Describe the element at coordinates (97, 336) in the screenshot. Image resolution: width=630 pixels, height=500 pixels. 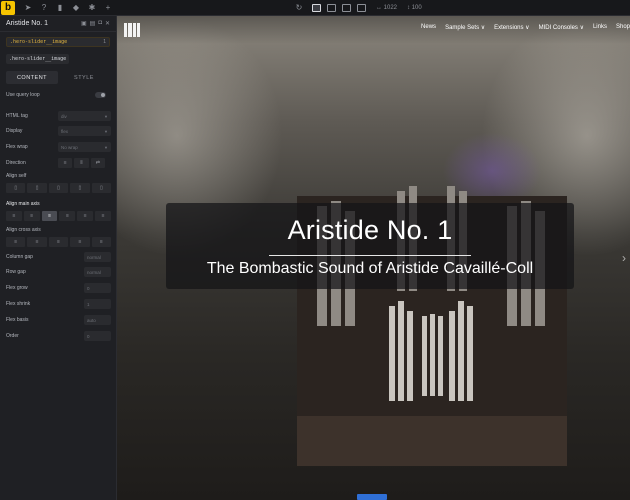
I see `order-input: 0` at that location.